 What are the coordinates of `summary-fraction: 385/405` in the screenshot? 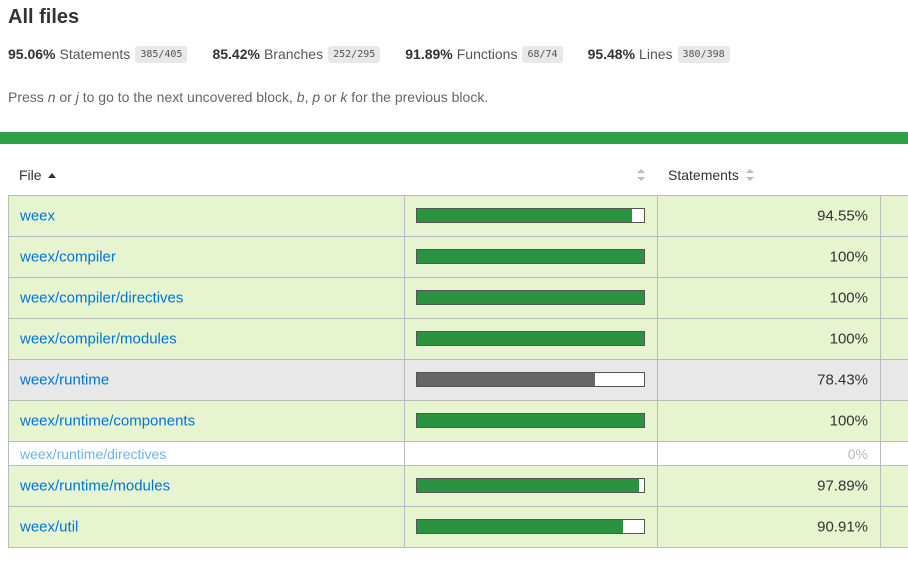 It's located at (161, 54).